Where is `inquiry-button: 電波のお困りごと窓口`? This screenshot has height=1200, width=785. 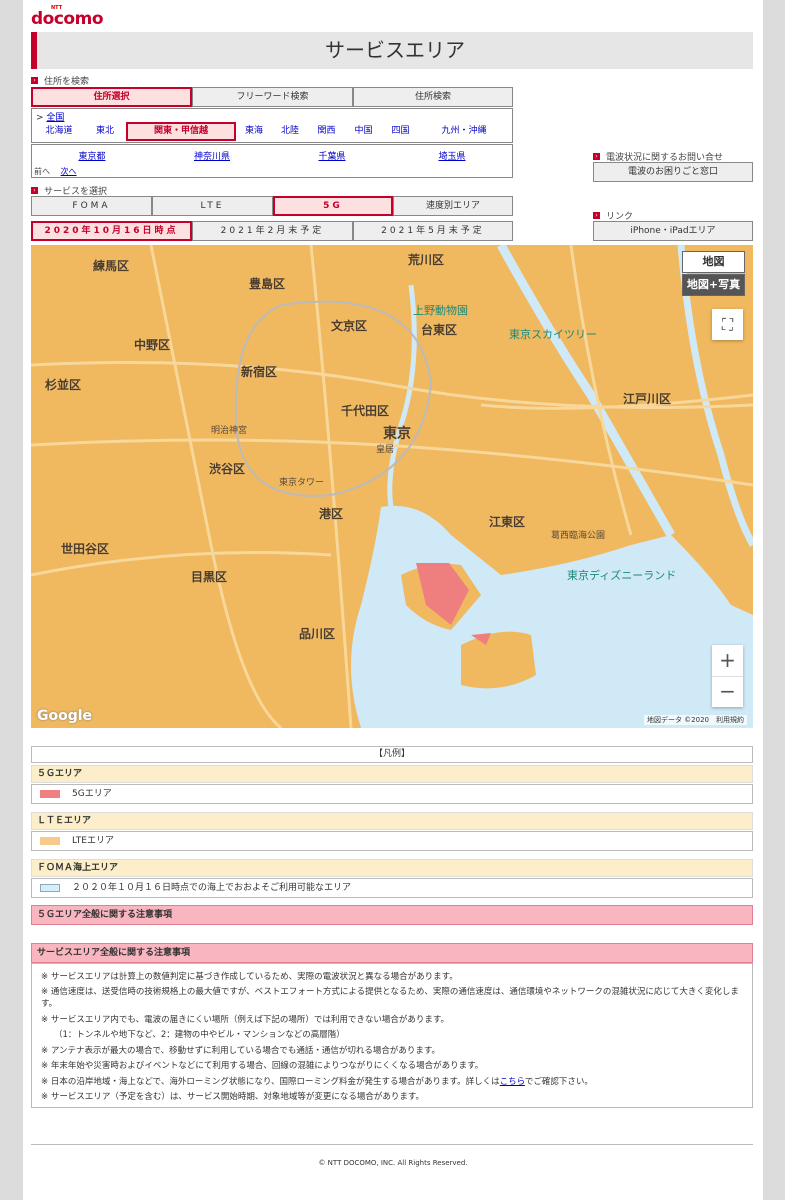
inquiry-button: 電波のお困りごと窓口 is located at coordinates (673, 172).